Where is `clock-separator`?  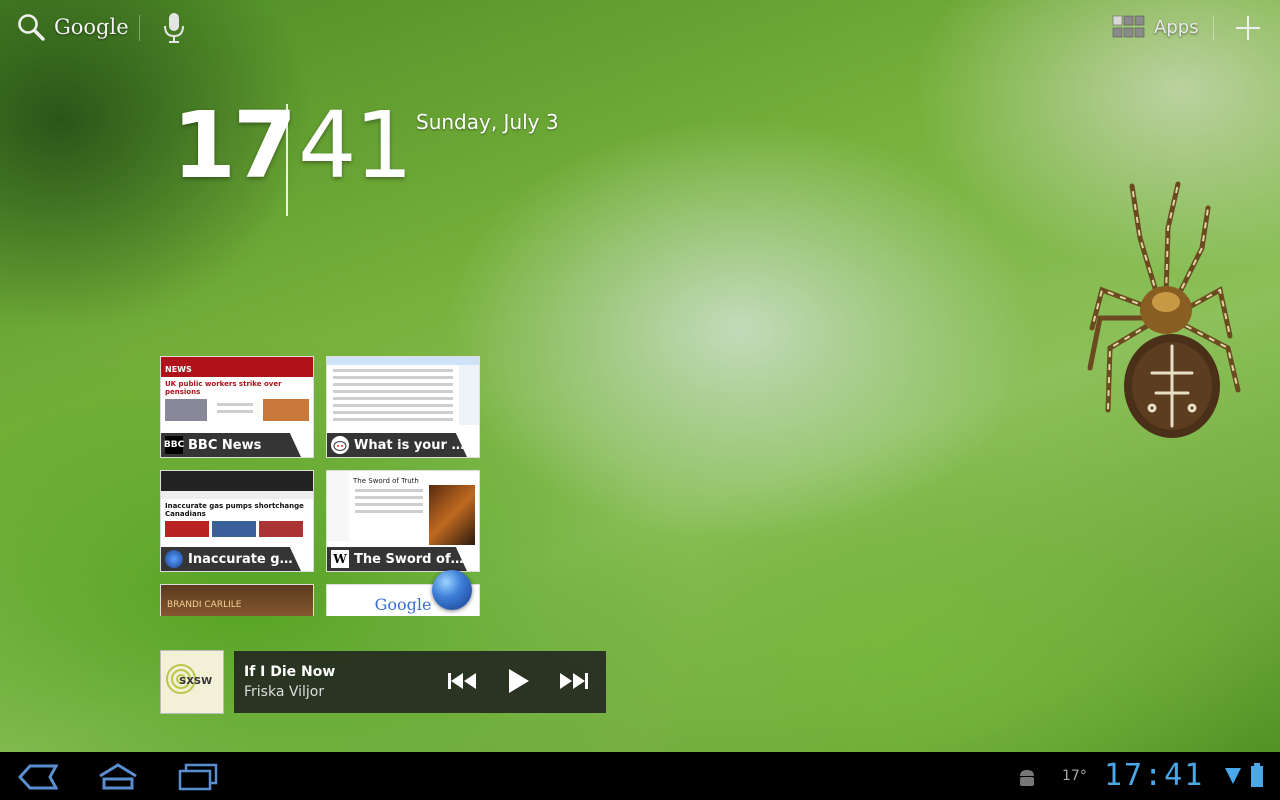 clock-separator is located at coordinates (287, 160).